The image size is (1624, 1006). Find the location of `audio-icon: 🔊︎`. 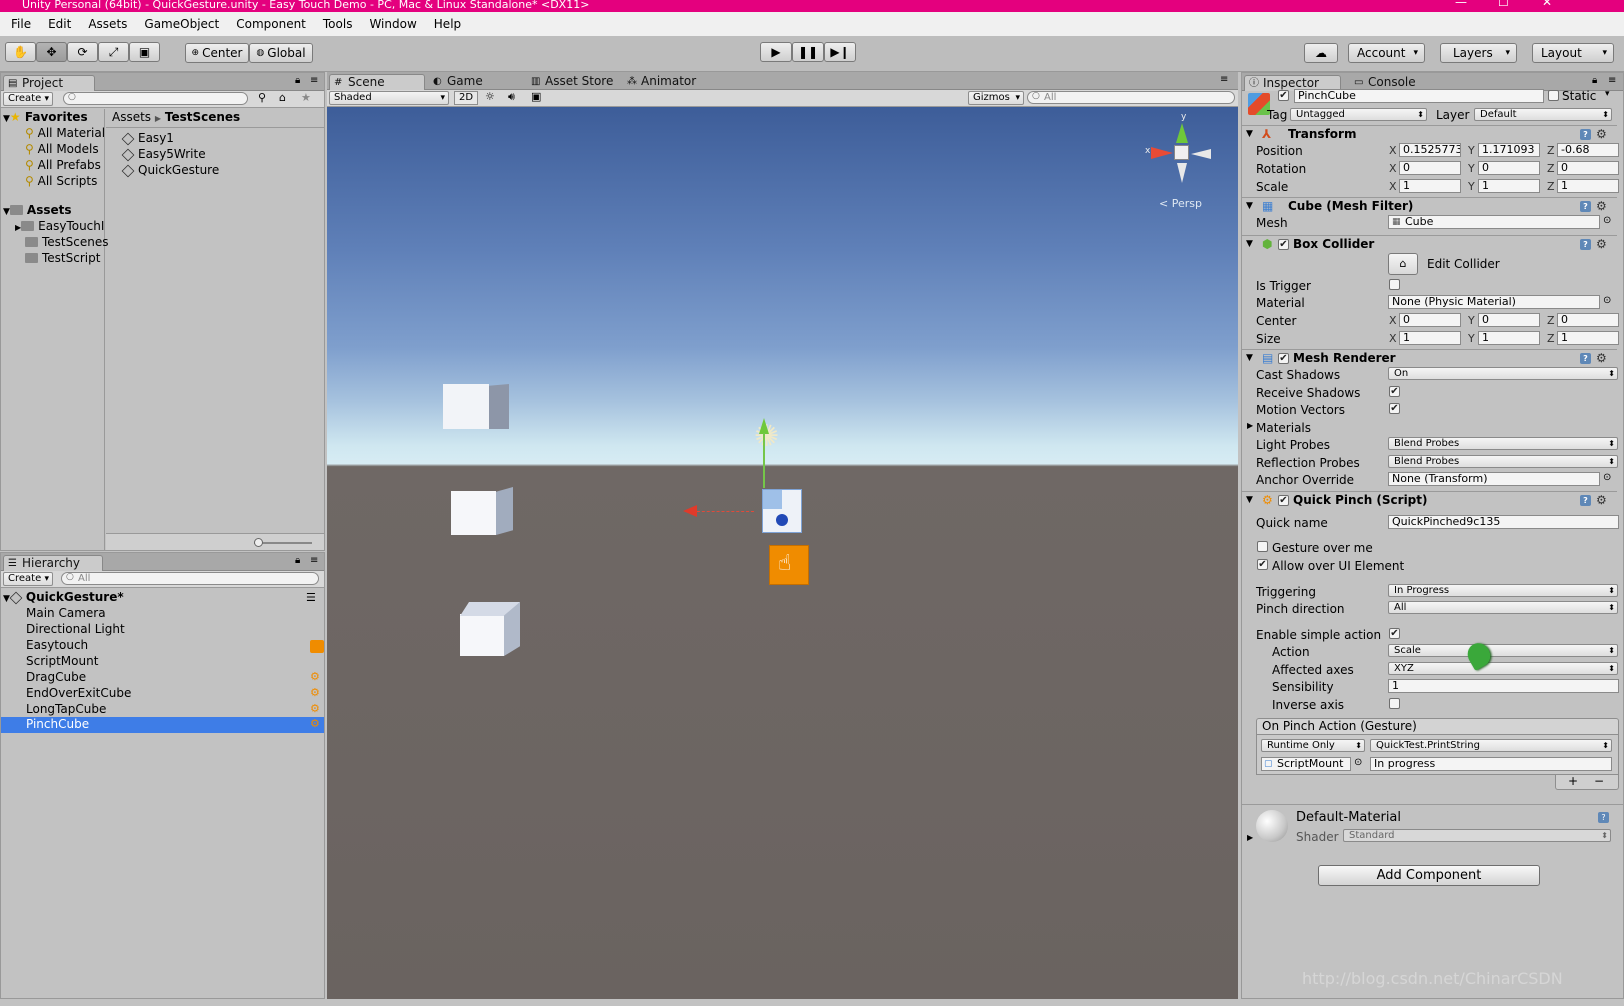

audio-icon: 🔊︎ is located at coordinates (511, 97).